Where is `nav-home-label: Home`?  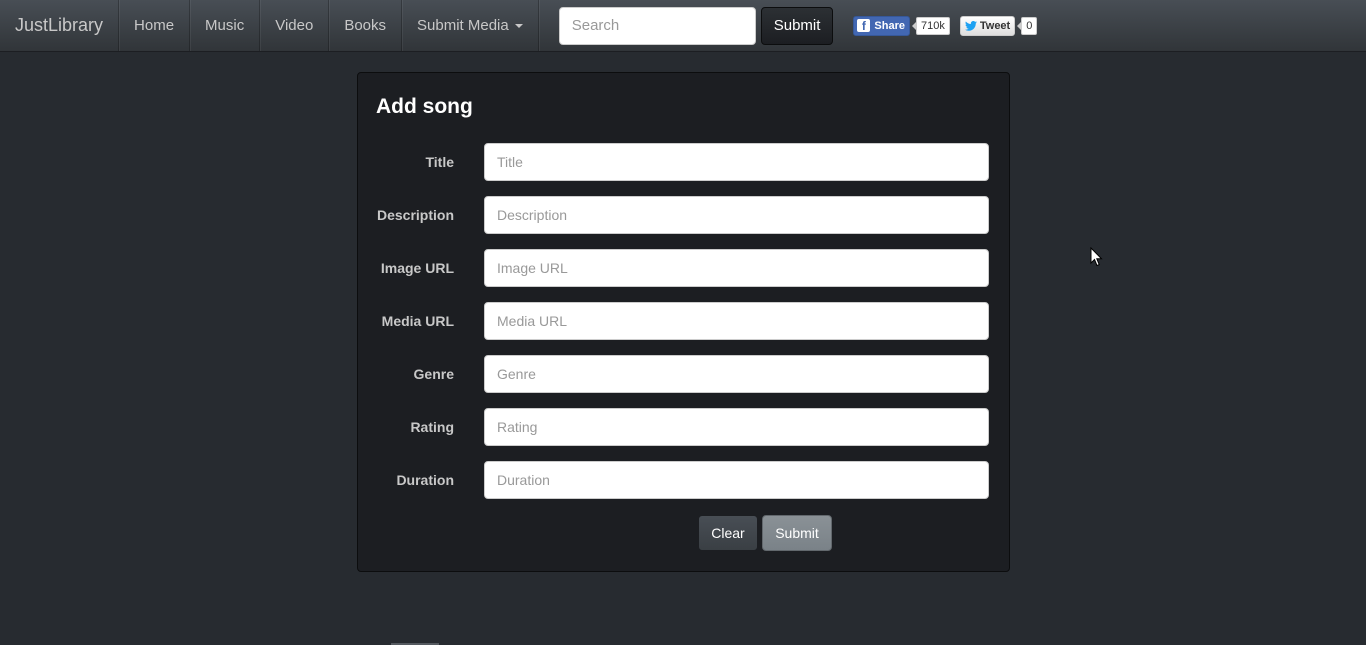
nav-home-label: Home is located at coordinates (154, 25).